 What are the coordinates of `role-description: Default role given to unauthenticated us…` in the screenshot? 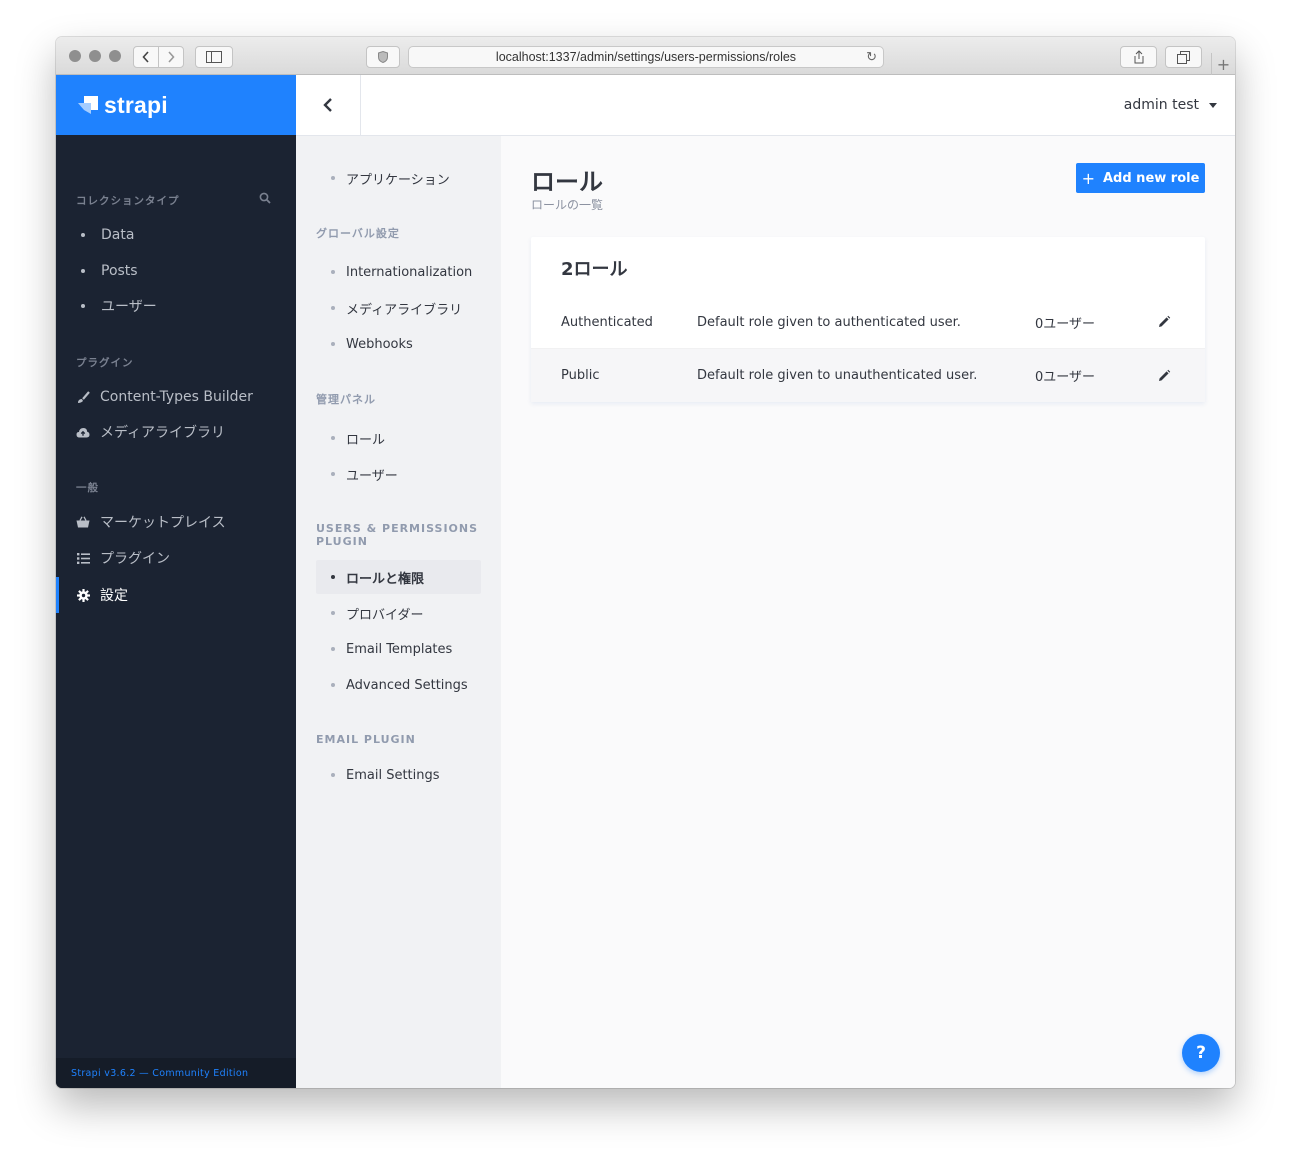 It's located at (837, 375).